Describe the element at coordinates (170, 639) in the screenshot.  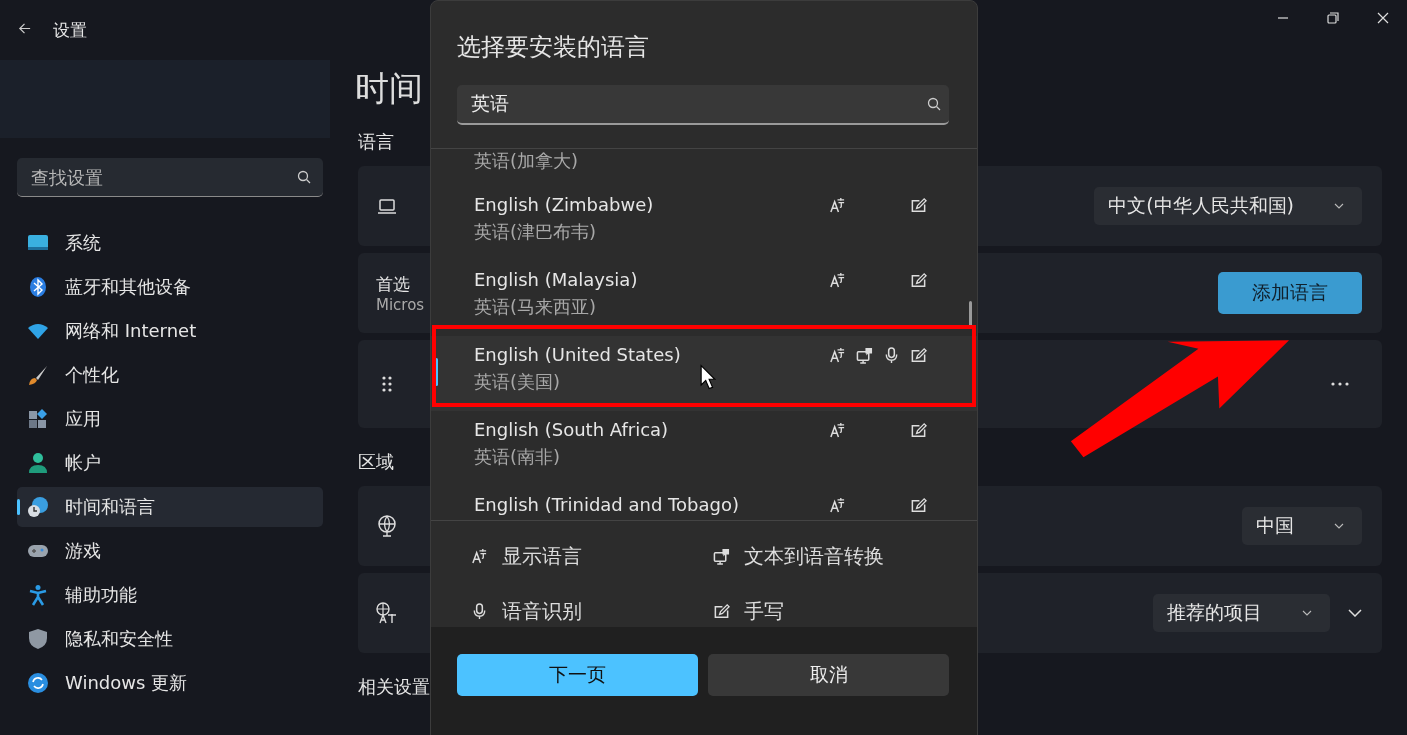
I see `nav-item: 隐私和安全性` at that location.